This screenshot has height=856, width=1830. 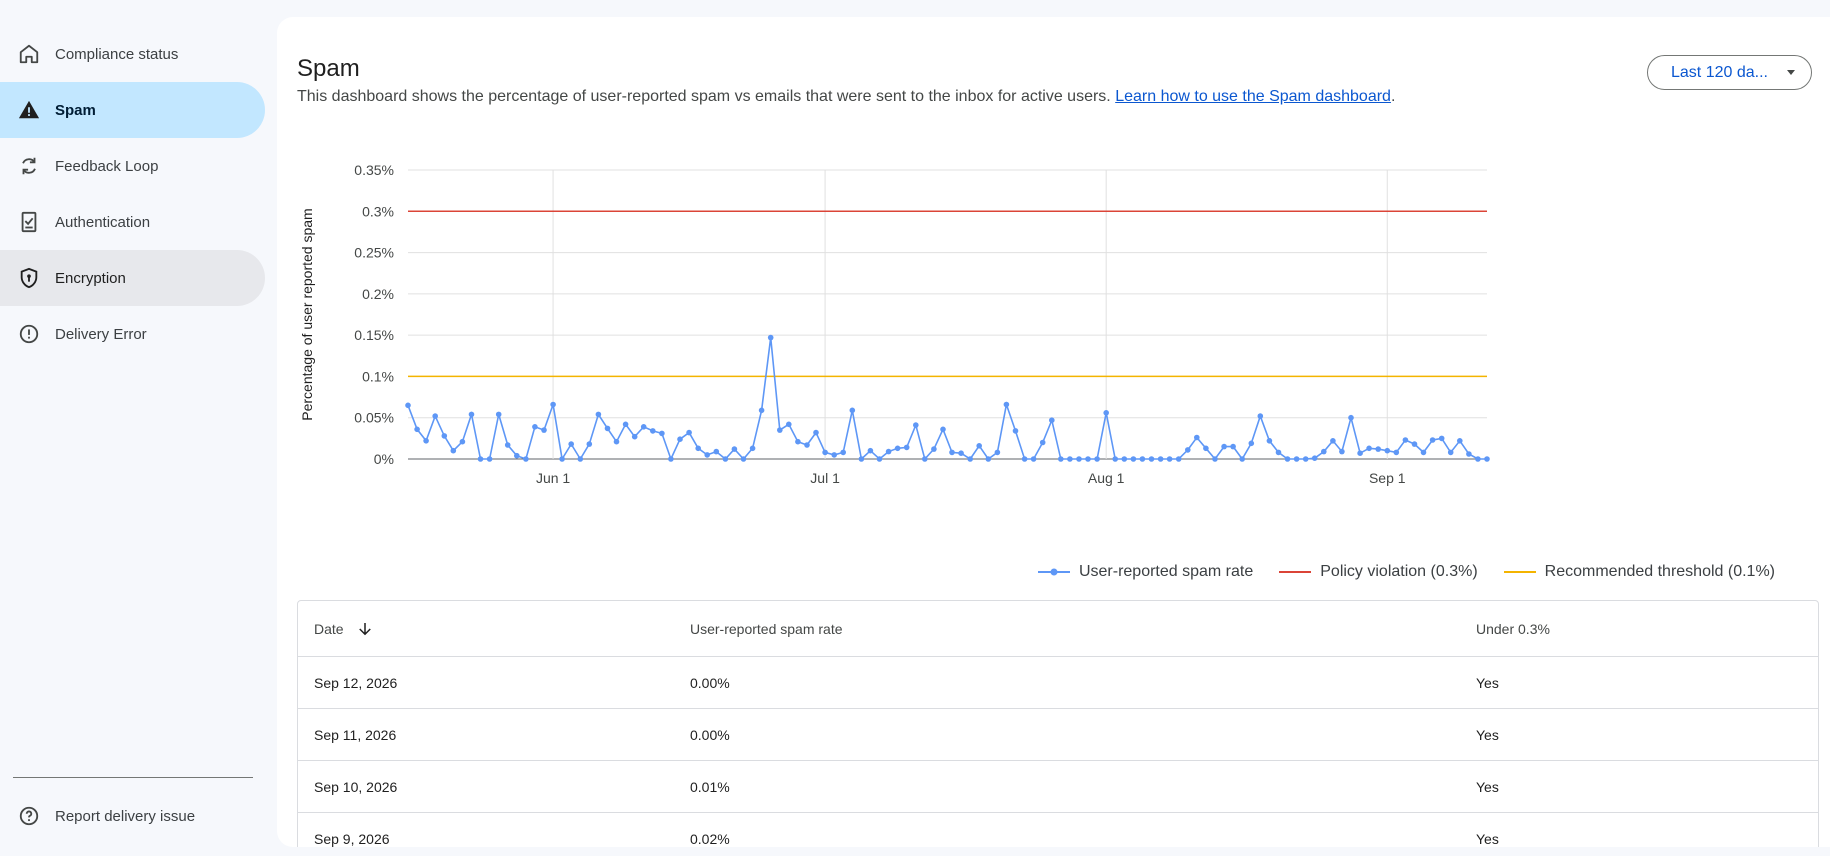 I want to click on cell-spam-rate: 0.01%, so click(x=710, y=786).